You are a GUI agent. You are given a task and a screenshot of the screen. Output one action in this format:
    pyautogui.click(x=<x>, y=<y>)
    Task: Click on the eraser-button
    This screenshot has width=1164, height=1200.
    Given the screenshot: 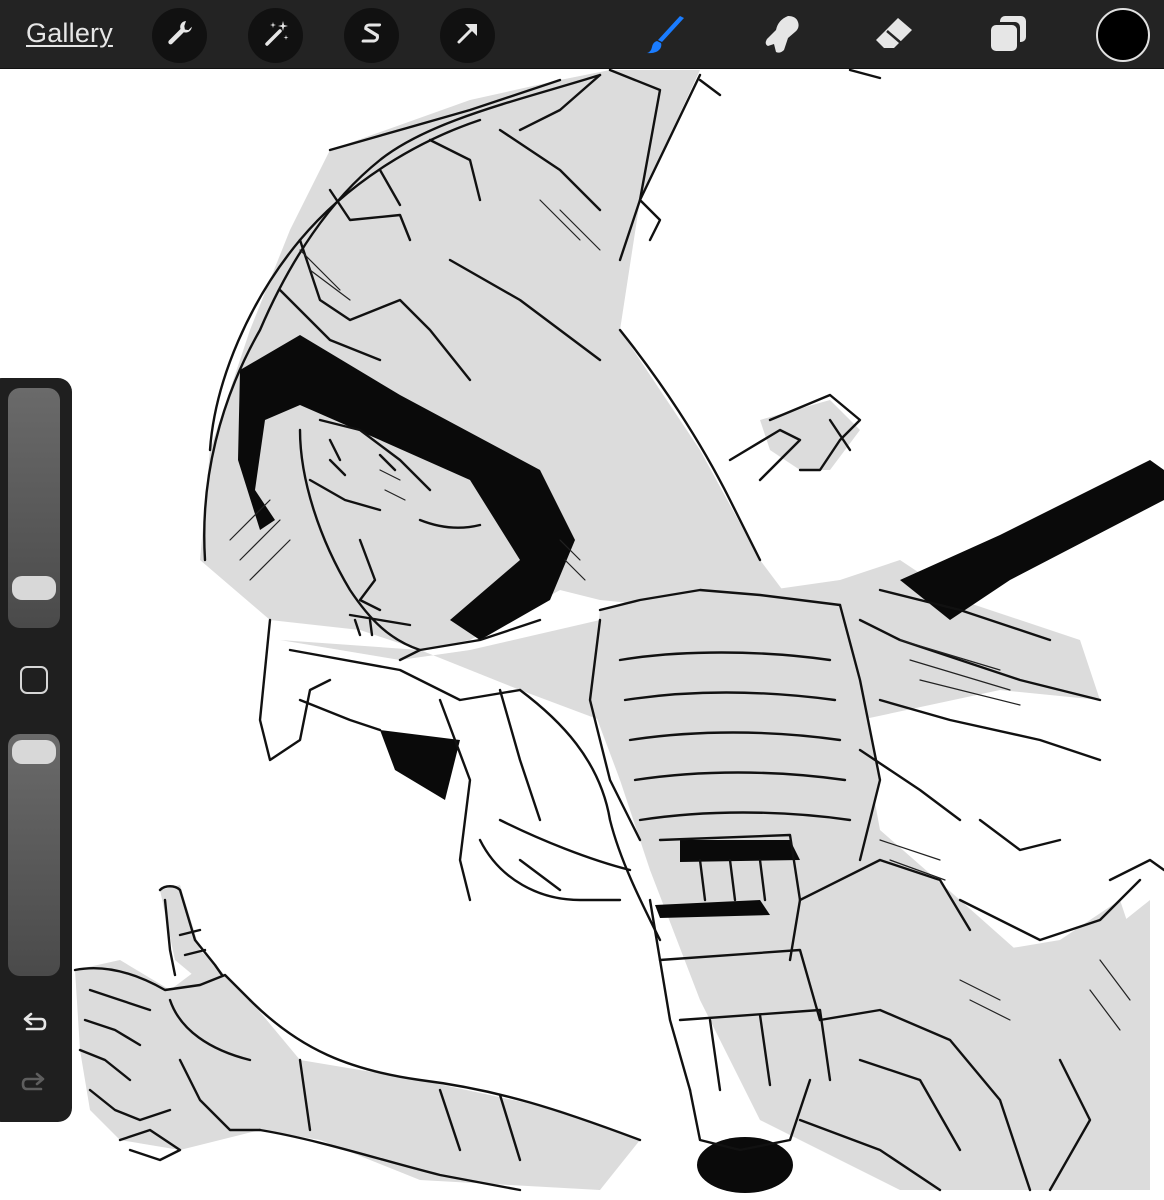 What is the action you would take?
    pyautogui.click(x=894, y=36)
    